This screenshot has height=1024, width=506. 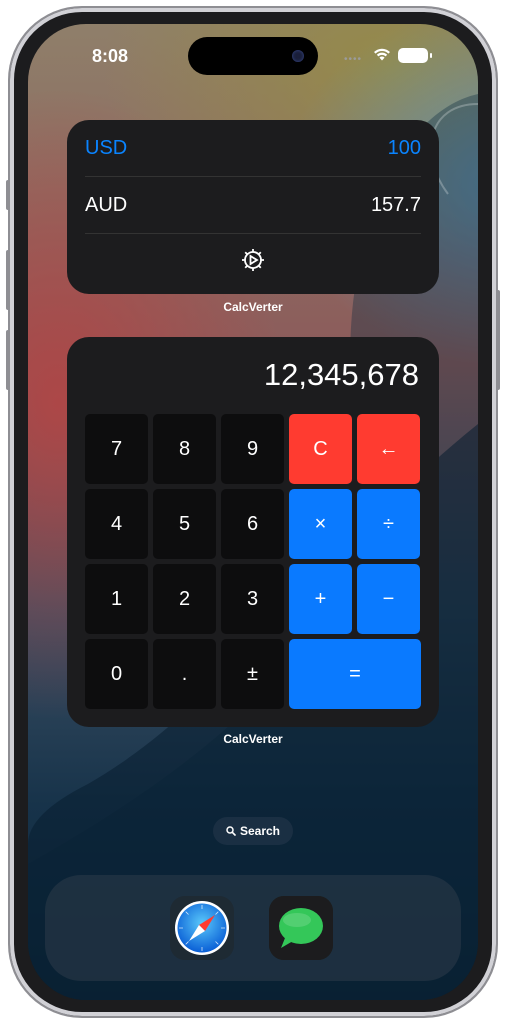 What do you see at coordinates (116, 599) in the screenshot?
I see `key-1: 1` at bounding box center [116, 599].